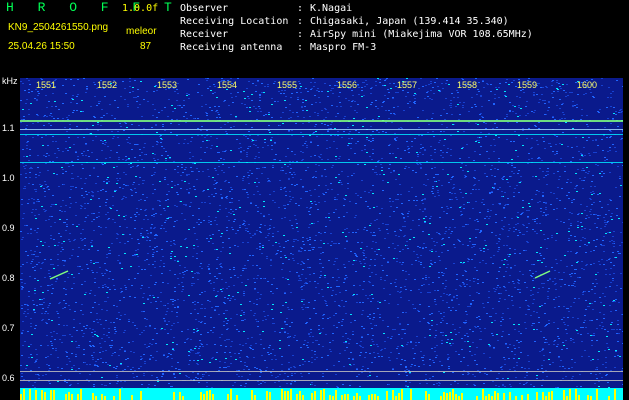  I want to click on count-label: 87, so click(146, 46).